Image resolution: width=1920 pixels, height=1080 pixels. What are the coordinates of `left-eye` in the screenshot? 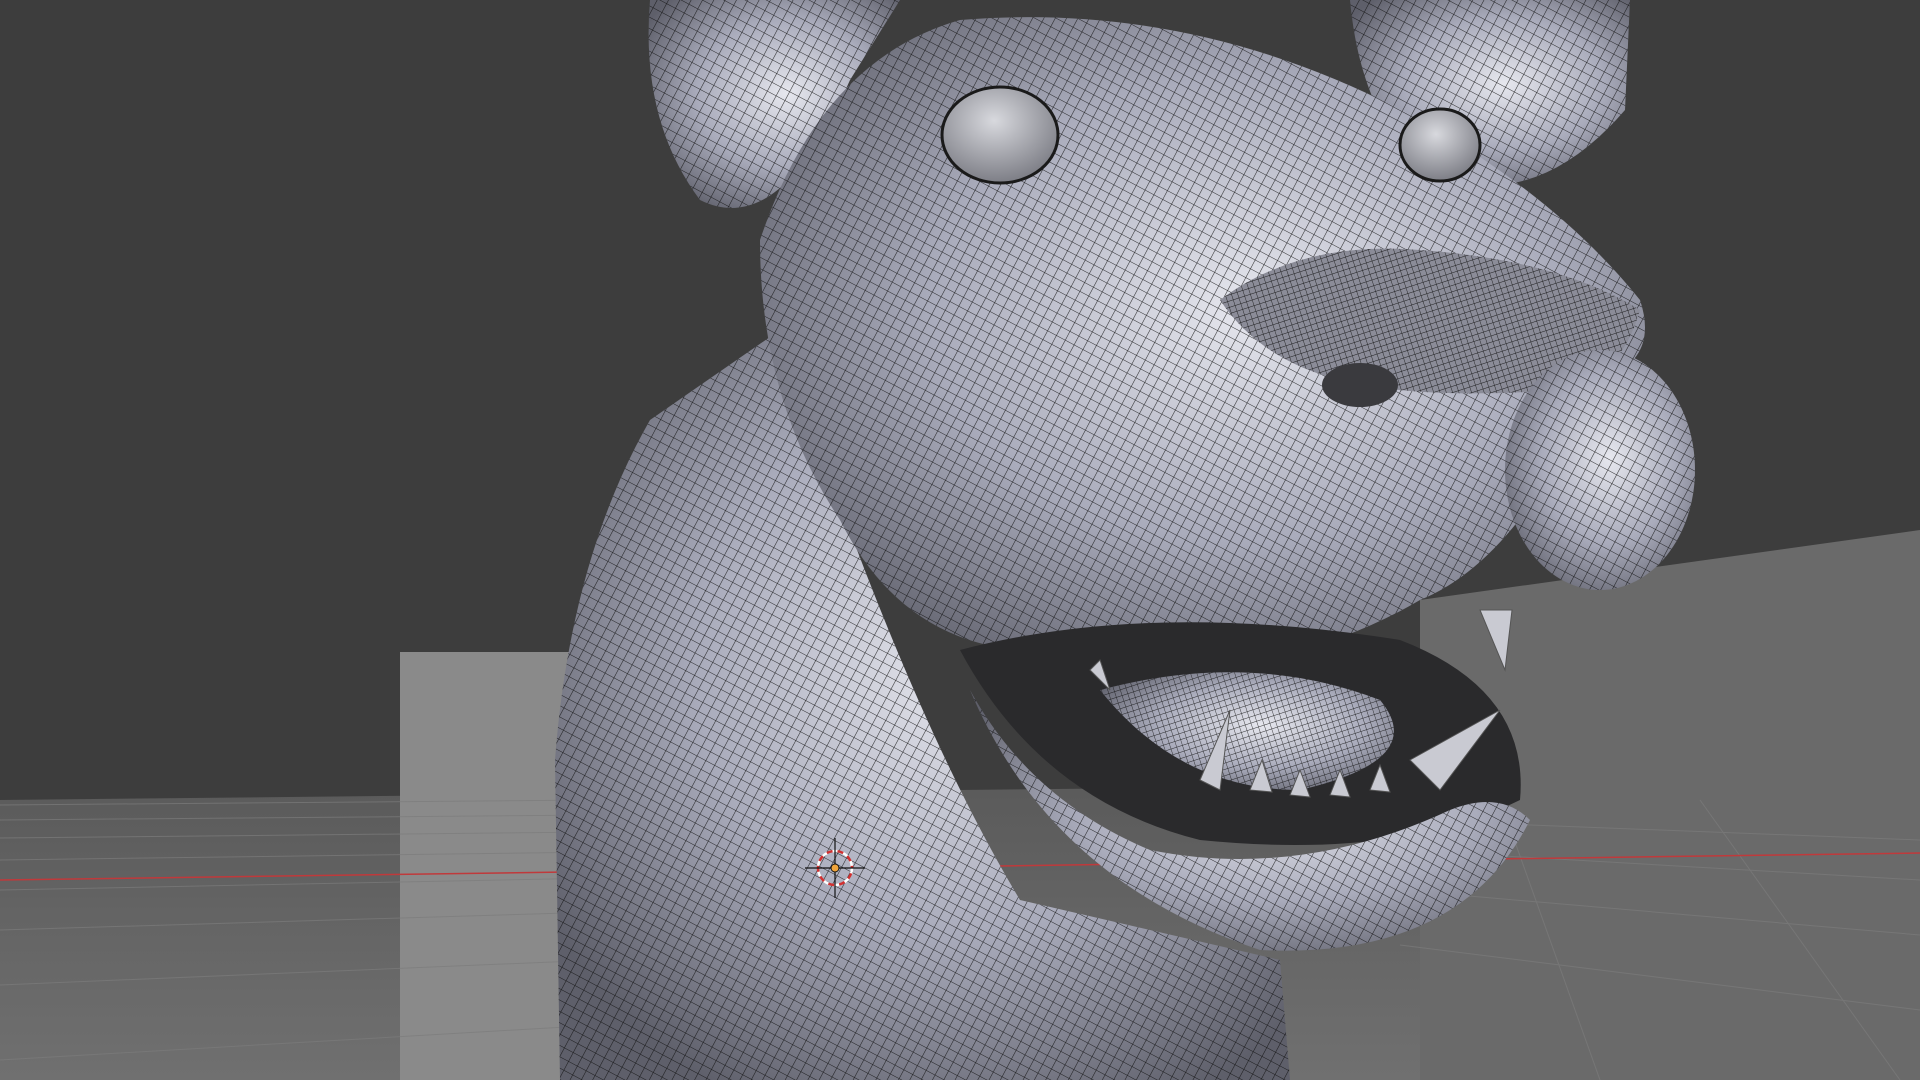 It's located at (1000, 135).